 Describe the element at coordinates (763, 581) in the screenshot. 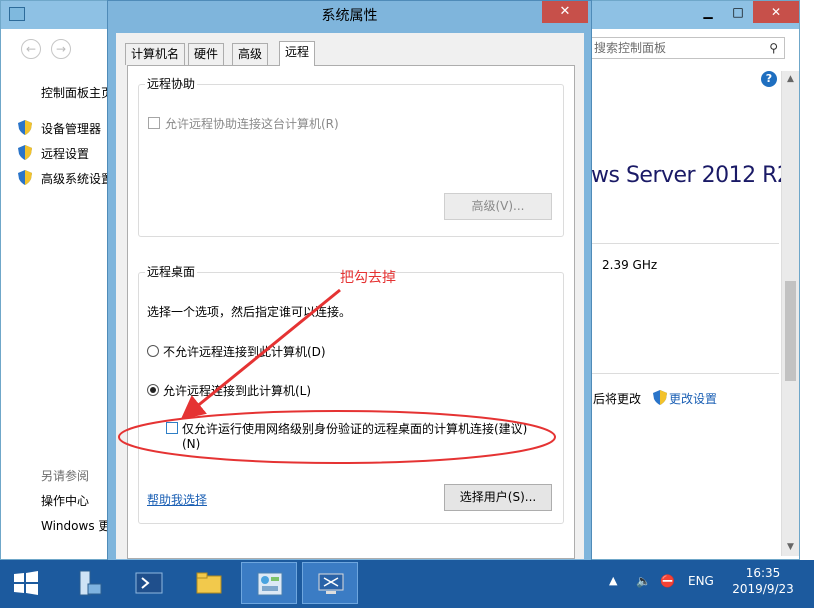

I see `clock: 16:35 2019/9/23` at that location.